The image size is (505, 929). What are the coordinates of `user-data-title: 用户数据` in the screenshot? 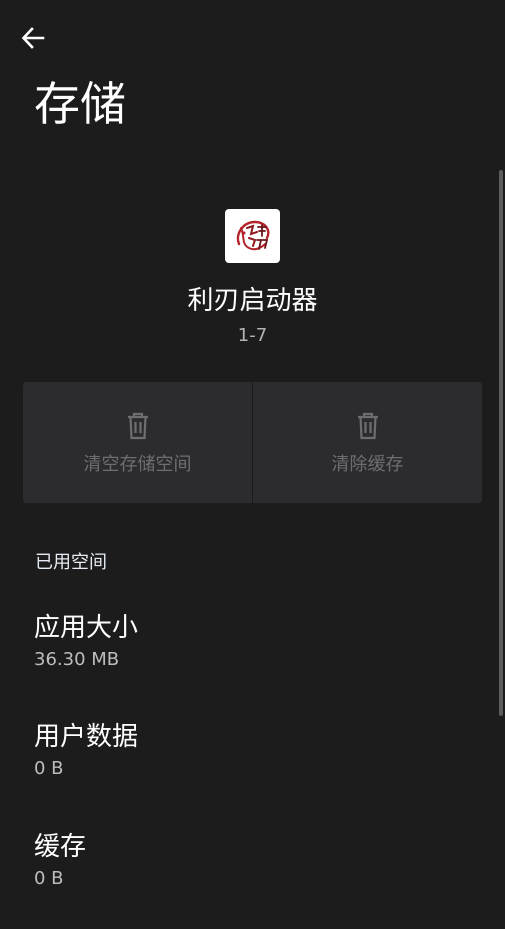 It's located at (86, 737).